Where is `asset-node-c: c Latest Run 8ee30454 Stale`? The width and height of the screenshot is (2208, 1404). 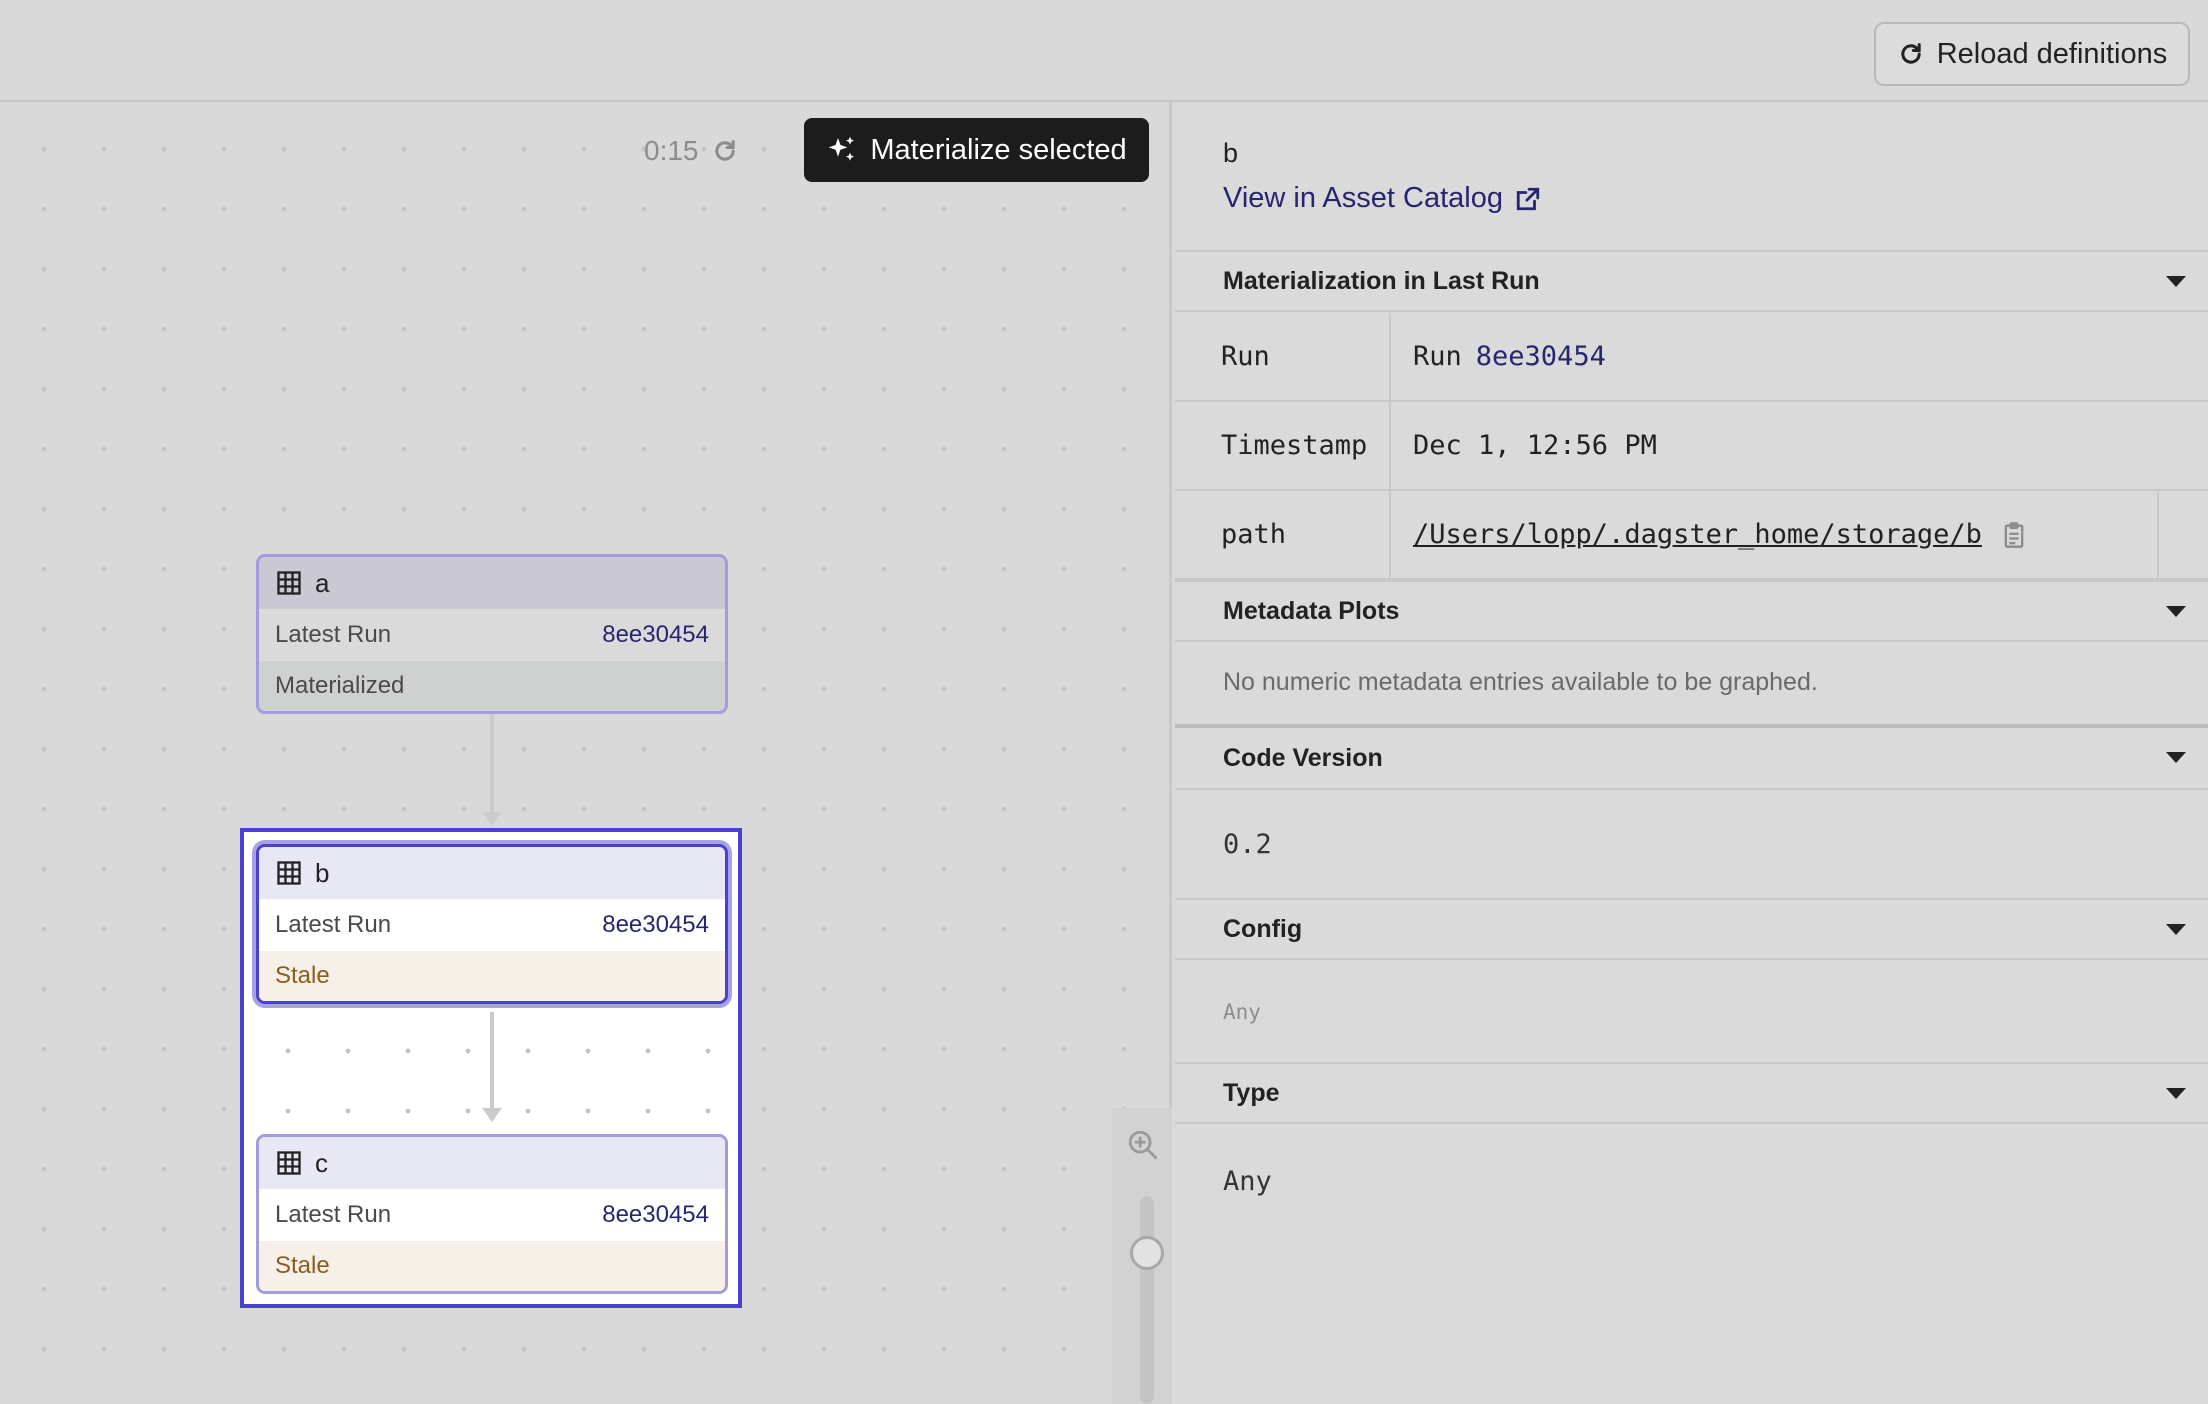 asset-node-c: c Latest Run 8ee30454 Stale is located at coordinates (492, 1214).